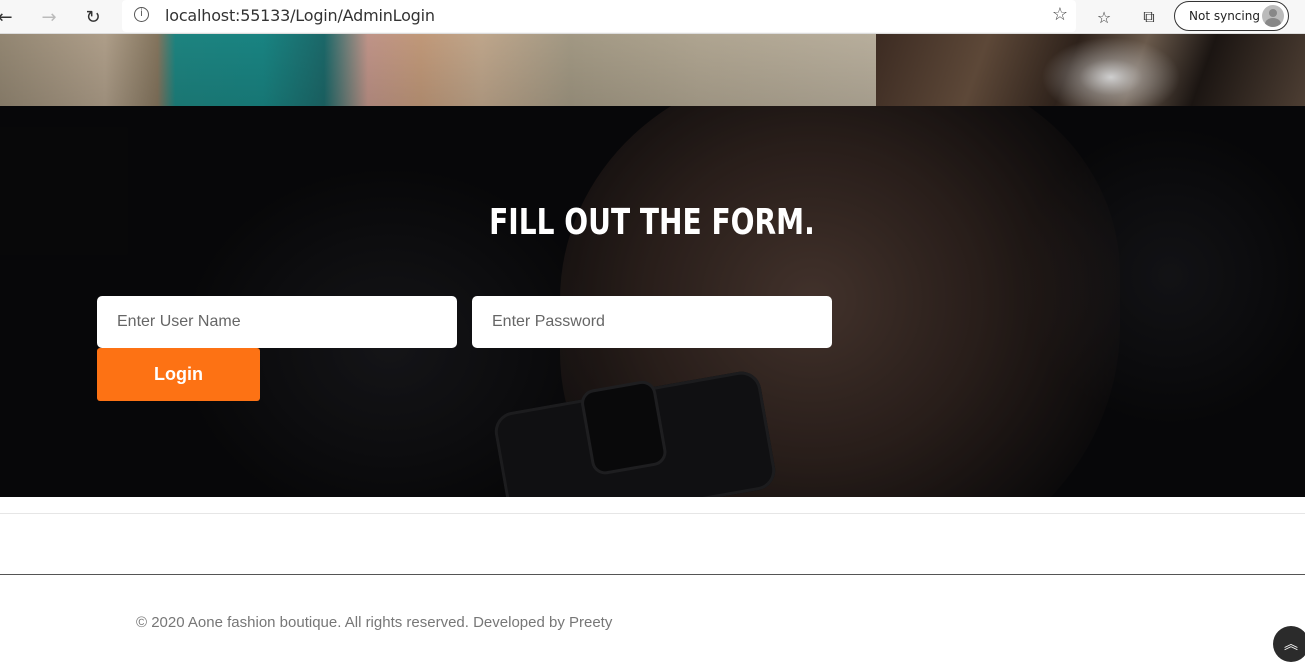 Image resolution: width=1305 pixels, height=662 pixels. What do you see at coordinates (1273, 16) in the screenshot?
I see `avatar` at bounding box center [1273, 16].